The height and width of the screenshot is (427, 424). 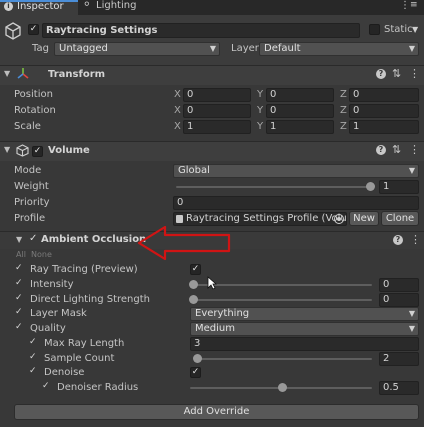 I want to click on max-ray-length-field: 3, so click(x=304, y=344).